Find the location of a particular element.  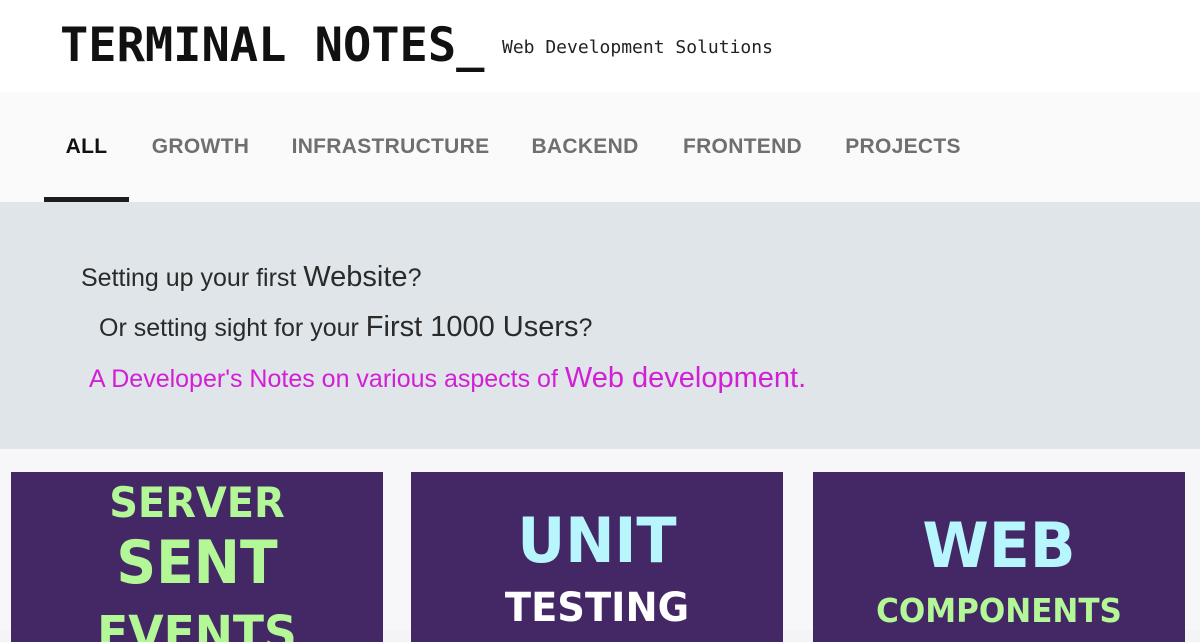

tab-backend: BACKEND is located at coordinates (585, 147).